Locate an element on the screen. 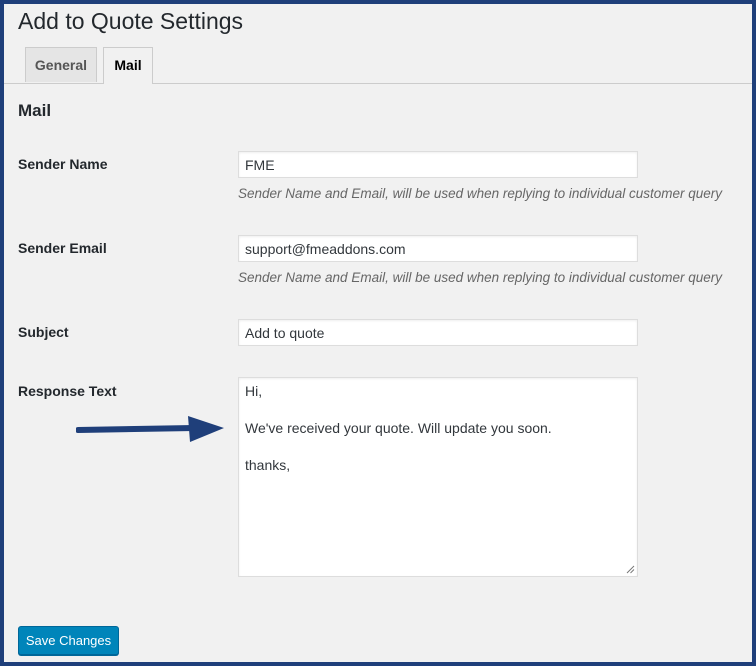 The width and height of the screenshot is (756, 666). section-title: Mail is located at coordinates (35, 110).